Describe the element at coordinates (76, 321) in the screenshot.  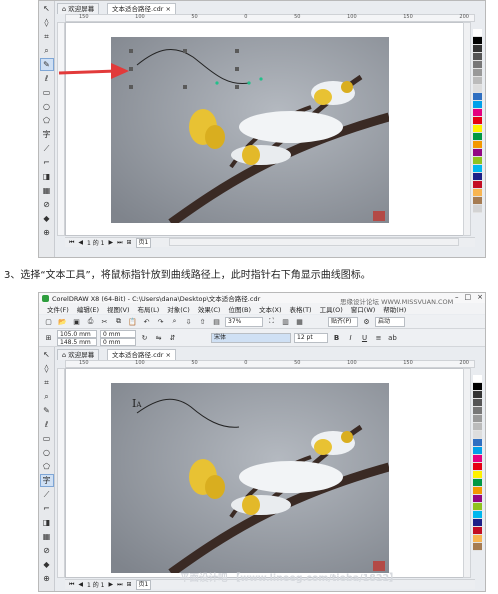
I see `save-icon: ▣` at that location.